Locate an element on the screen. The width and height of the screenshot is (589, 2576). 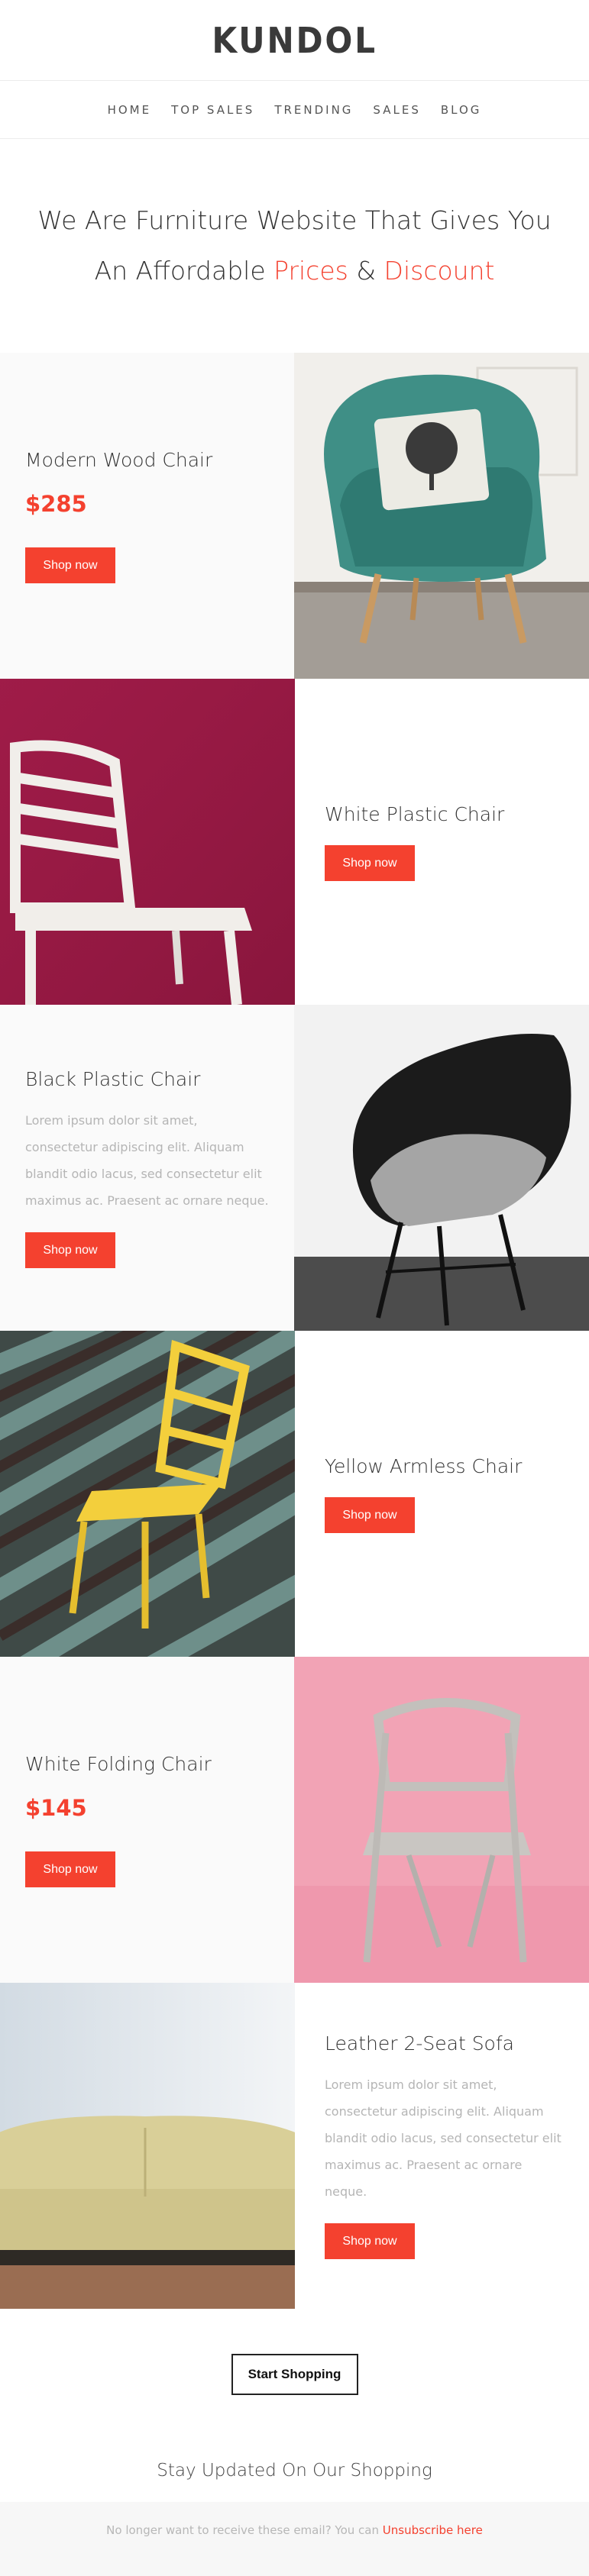
product-row-2: White Plastic Chair Shop now is located at coordinates (294, 842).